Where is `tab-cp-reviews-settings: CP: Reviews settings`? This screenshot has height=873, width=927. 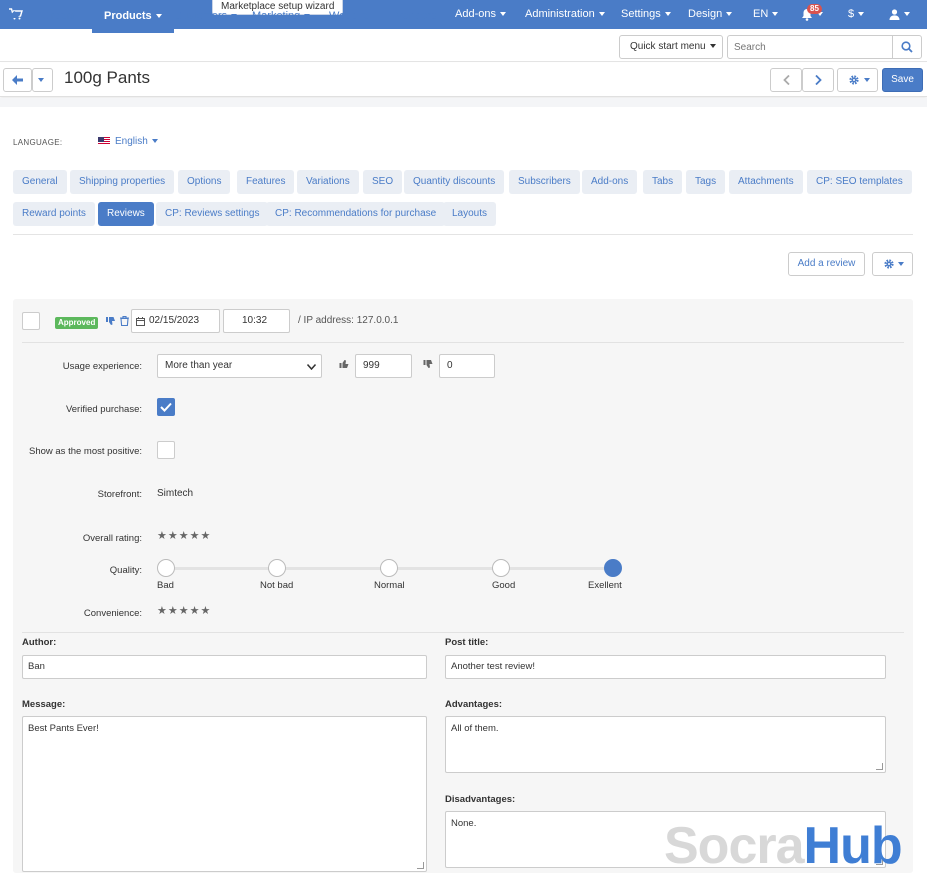 tab-cp-reviews-settings: CP: Reviews settings is located at coordinates (212, 214).